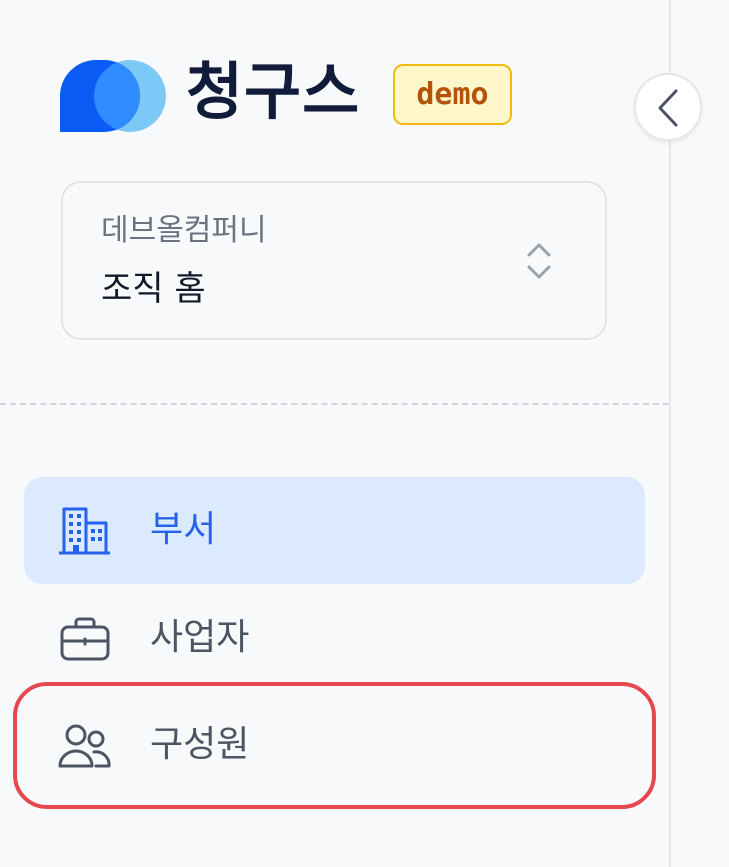  I want to click on nav-item-businesses: 사업자, so click(334, 638).